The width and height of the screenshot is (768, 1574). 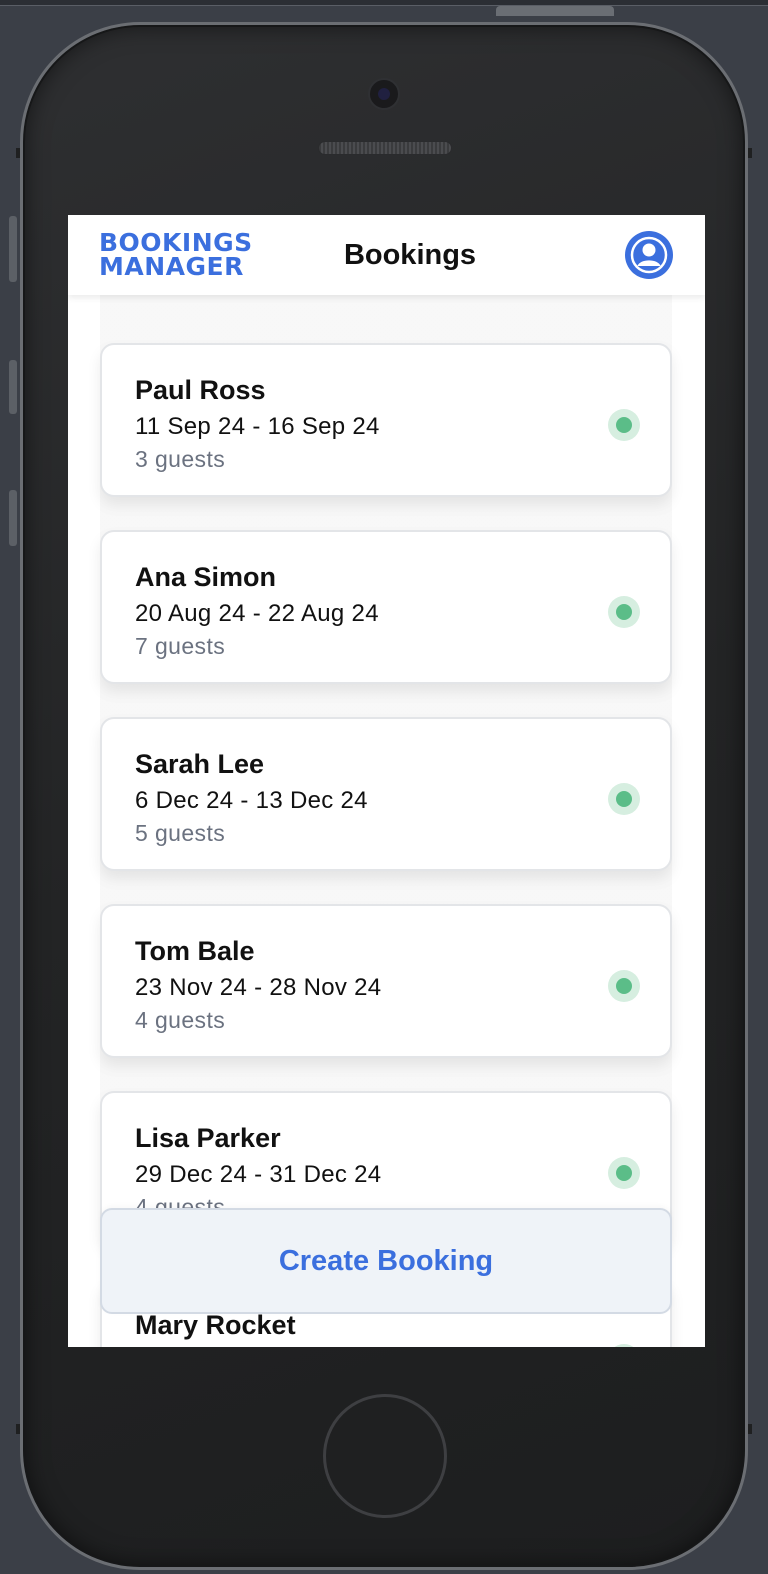 I want to click on guest-name: Lisa Parker, so click(x=208, y=1138).